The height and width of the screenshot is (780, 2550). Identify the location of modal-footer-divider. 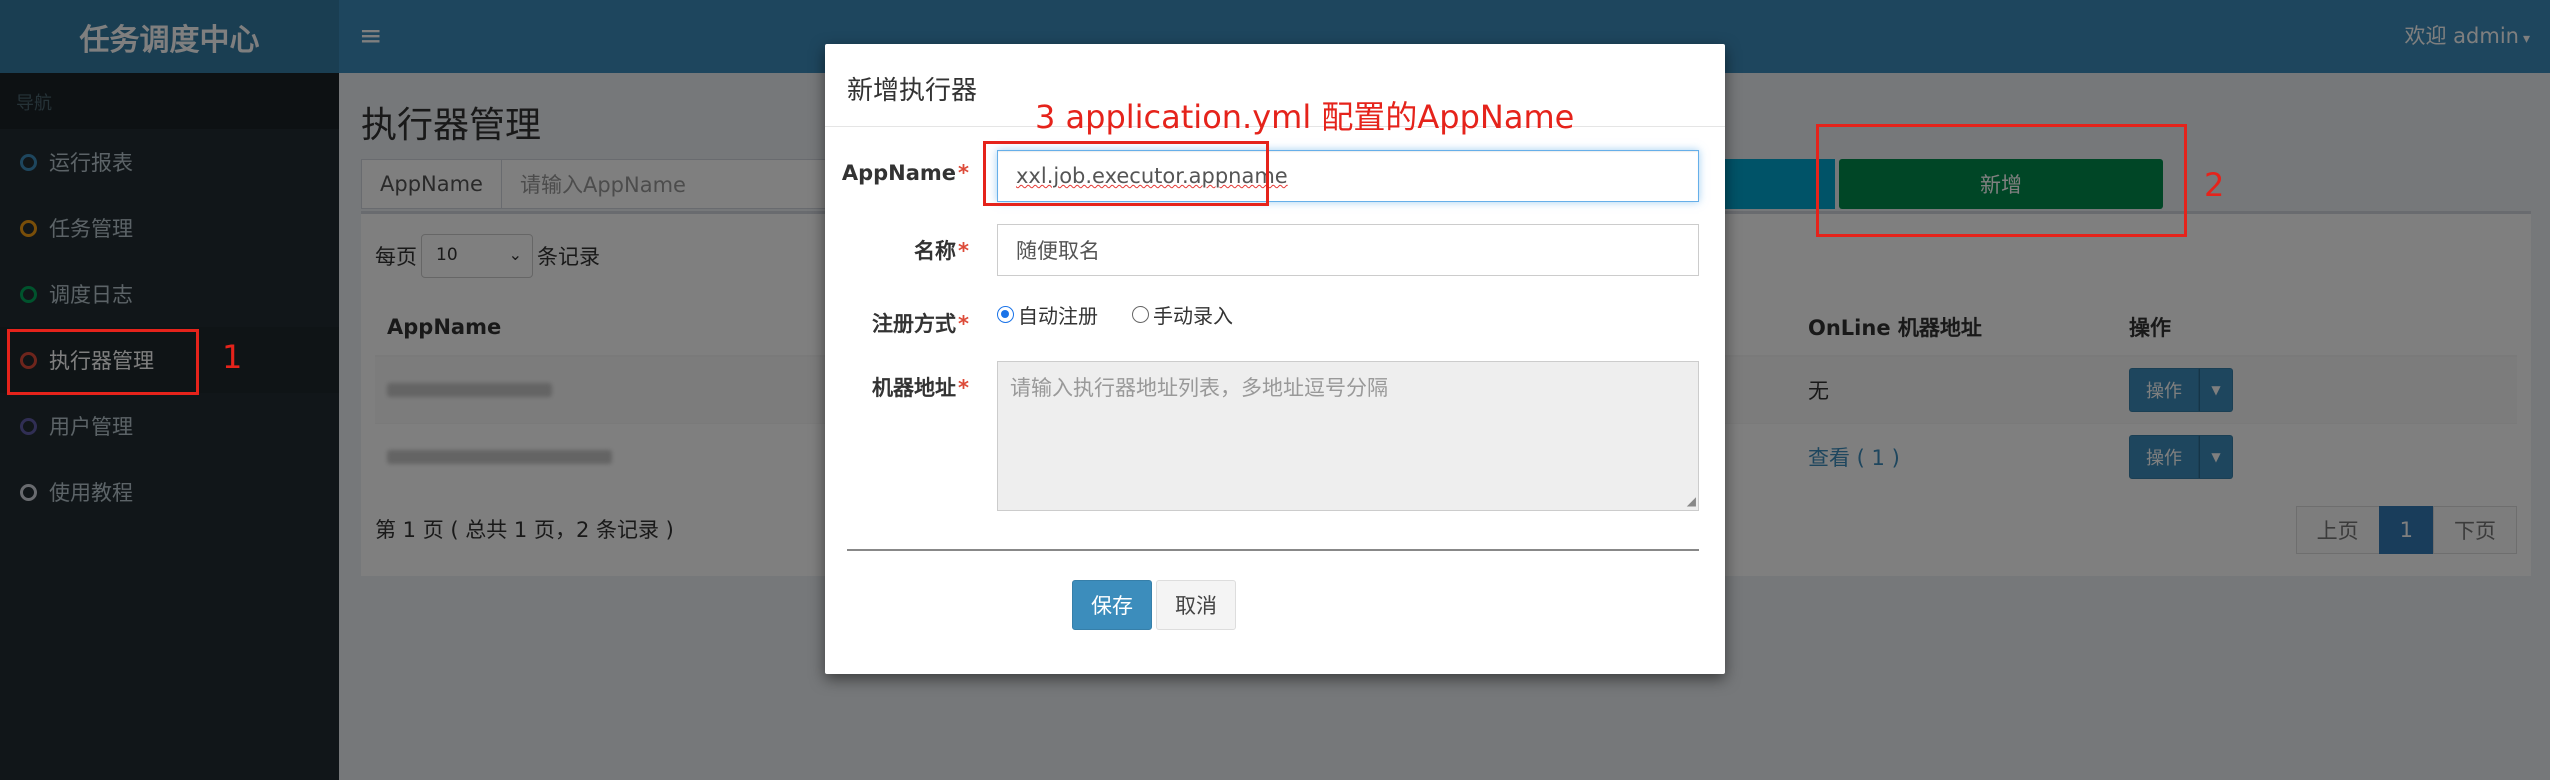
(1273, 550).